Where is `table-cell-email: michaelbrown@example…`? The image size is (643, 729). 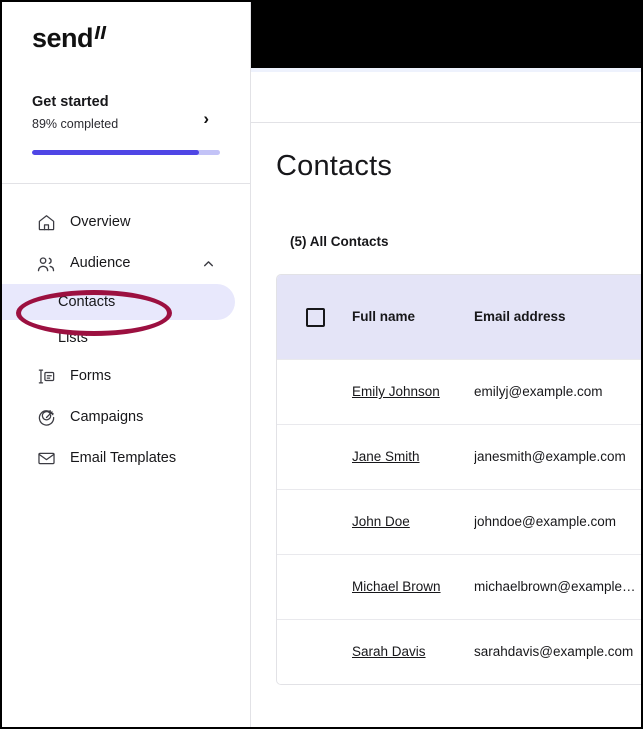
table-cell-email: michaelbrown@example… is located at coordinates (555, 586).